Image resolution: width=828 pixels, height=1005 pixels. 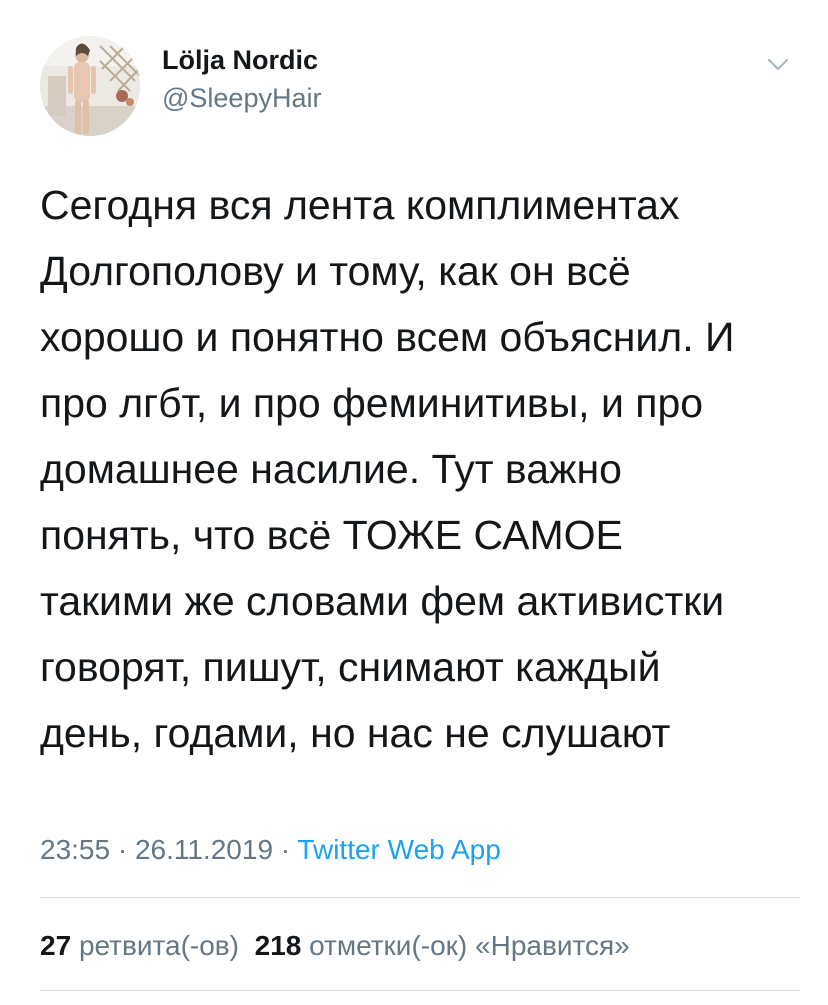 I want to click on likes-stat: 218 отметки(-ок) «Нравится», so click(x=442, y=945).